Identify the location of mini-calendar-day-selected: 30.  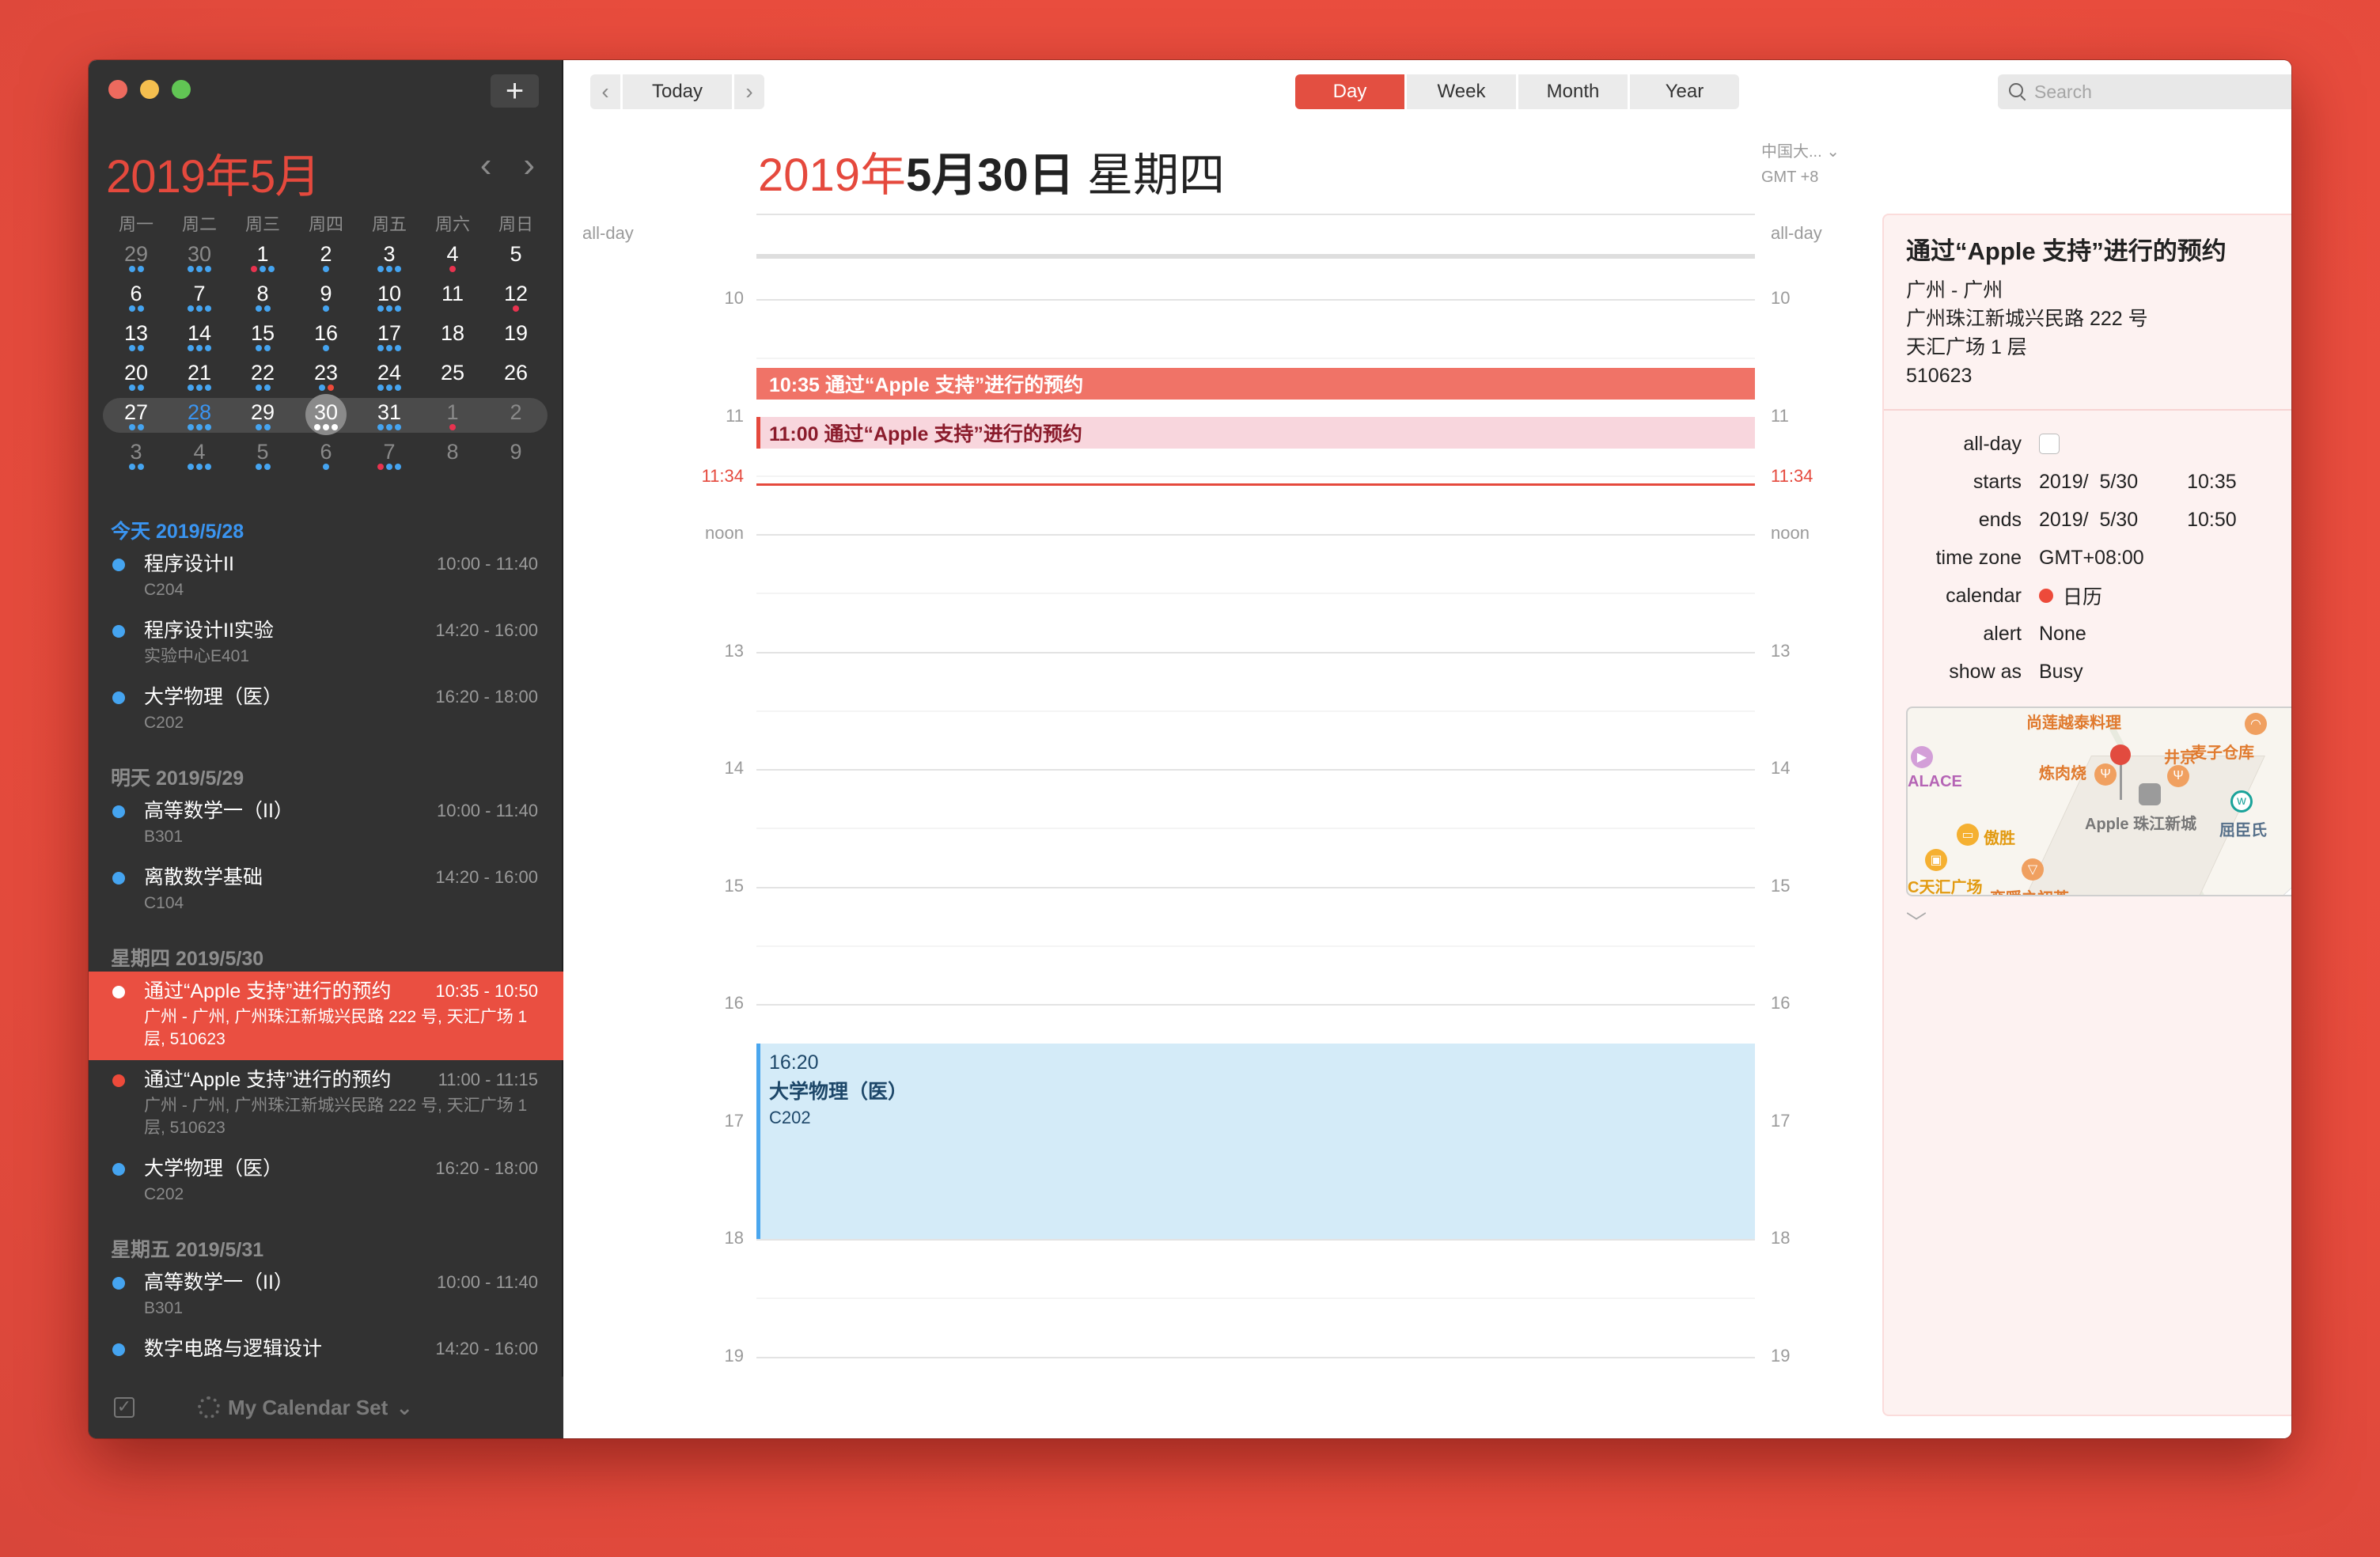
(326, 418).